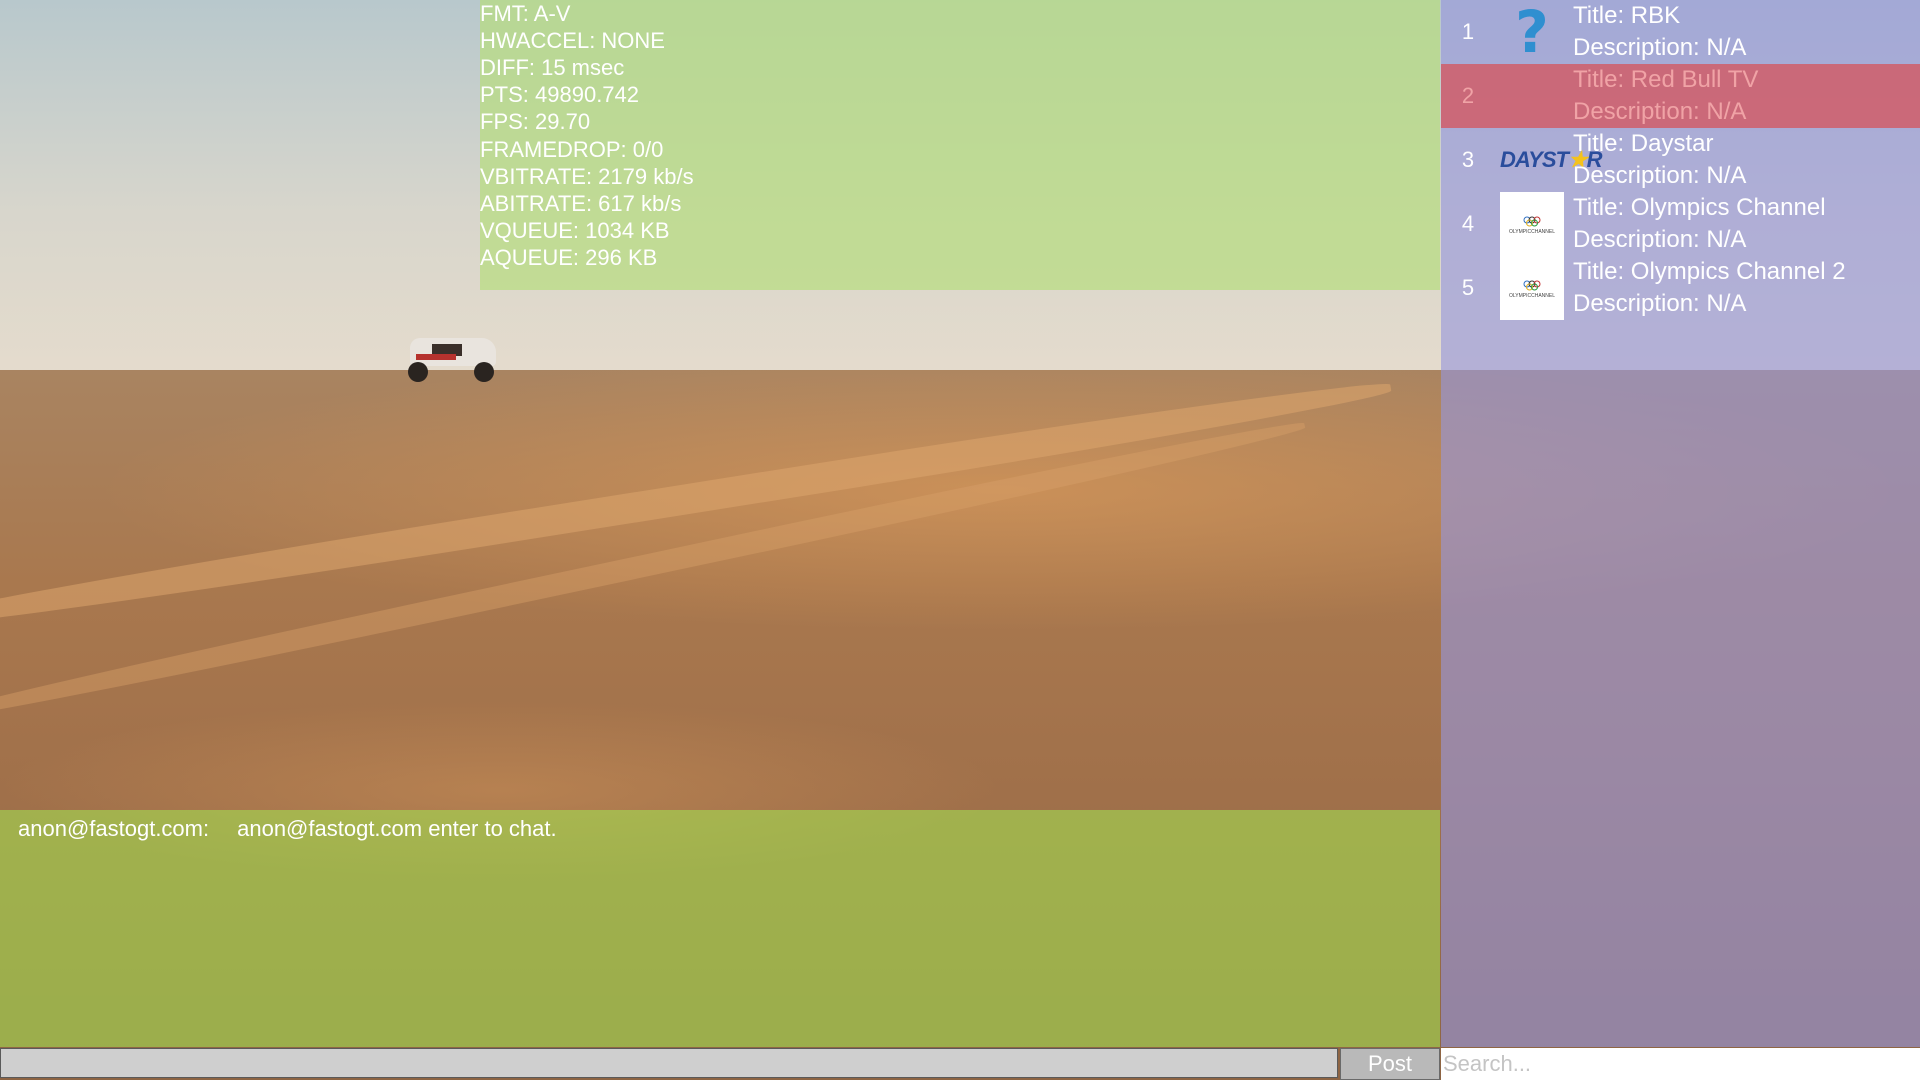  Describe the element at coordinates (572, 40) in the screenshot. I see `stat-hwaccel: HWACCEL: NONE` at that location.